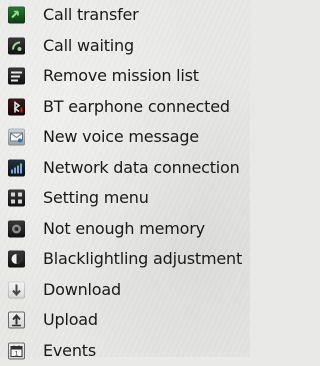 The height and width of the screenshot is (366, 320). Describe the element at coordinates (16, 15) in the screenshot. I see `call-transfer-icon` at that location.